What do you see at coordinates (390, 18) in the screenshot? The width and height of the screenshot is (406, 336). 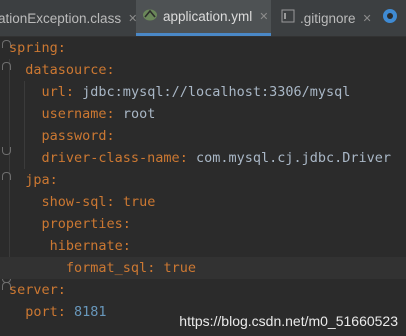 I see `java-file-icon` at bounding box center [390, 18].